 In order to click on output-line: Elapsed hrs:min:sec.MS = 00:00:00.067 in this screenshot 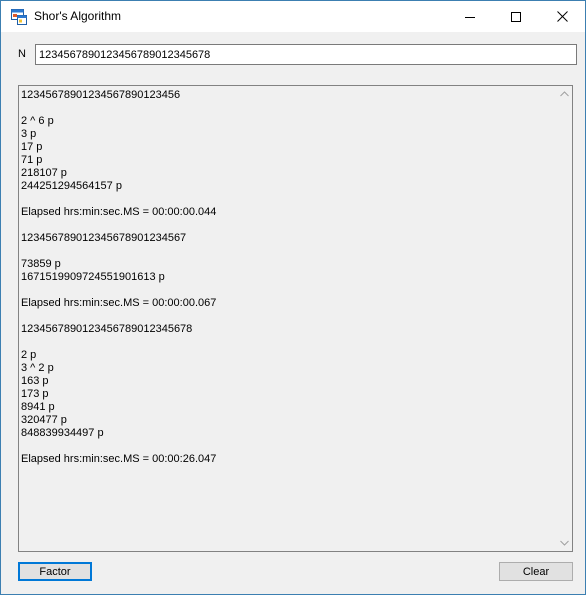, I will do `click(119, 303)`.